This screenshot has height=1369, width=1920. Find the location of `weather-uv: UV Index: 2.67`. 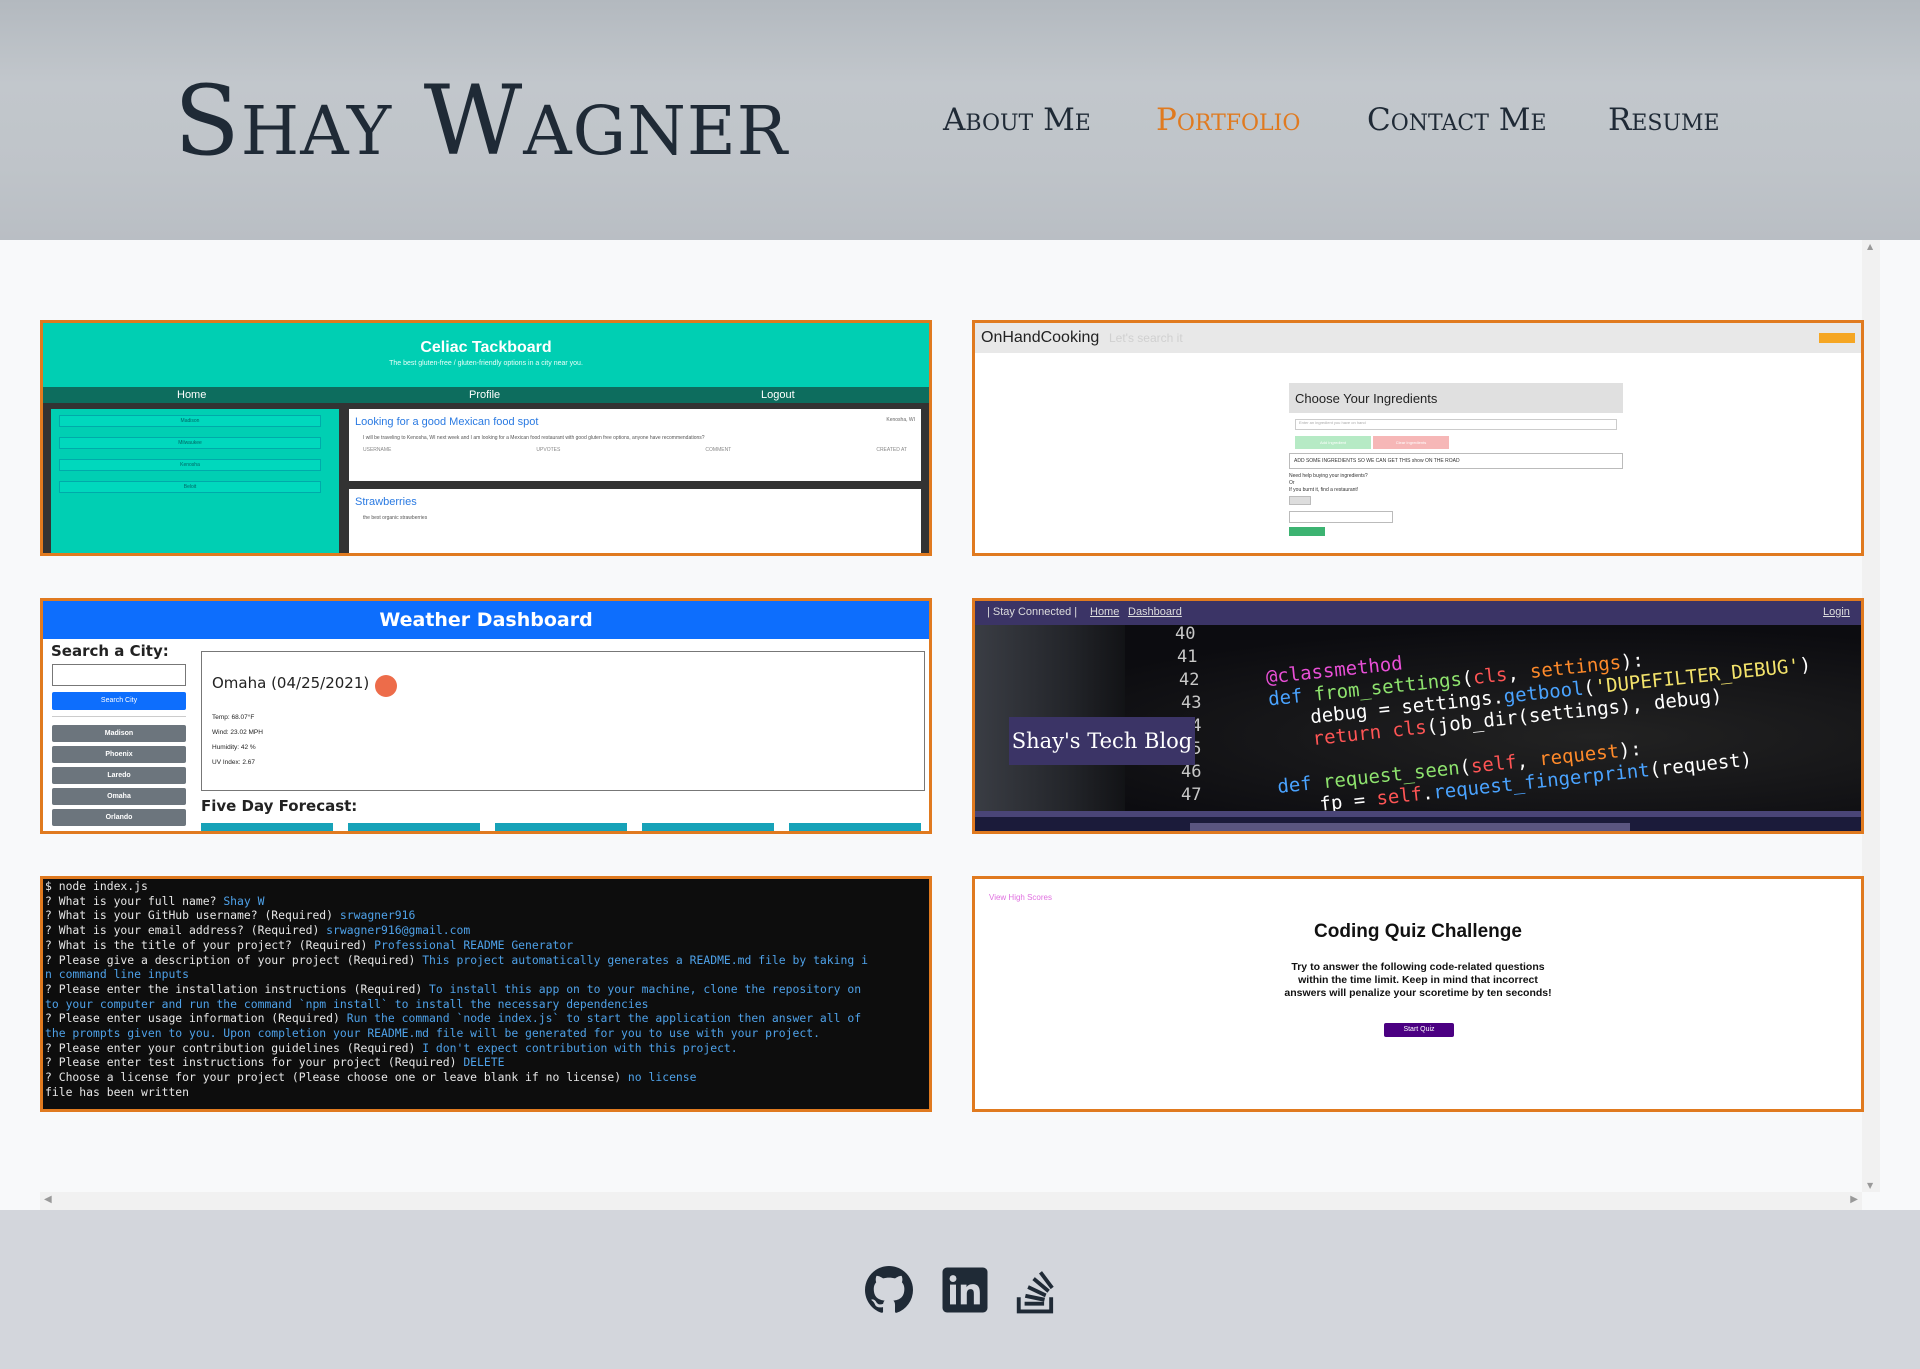

weather-uv: UV Index: 2.67 is located at coordinates (233, 762).